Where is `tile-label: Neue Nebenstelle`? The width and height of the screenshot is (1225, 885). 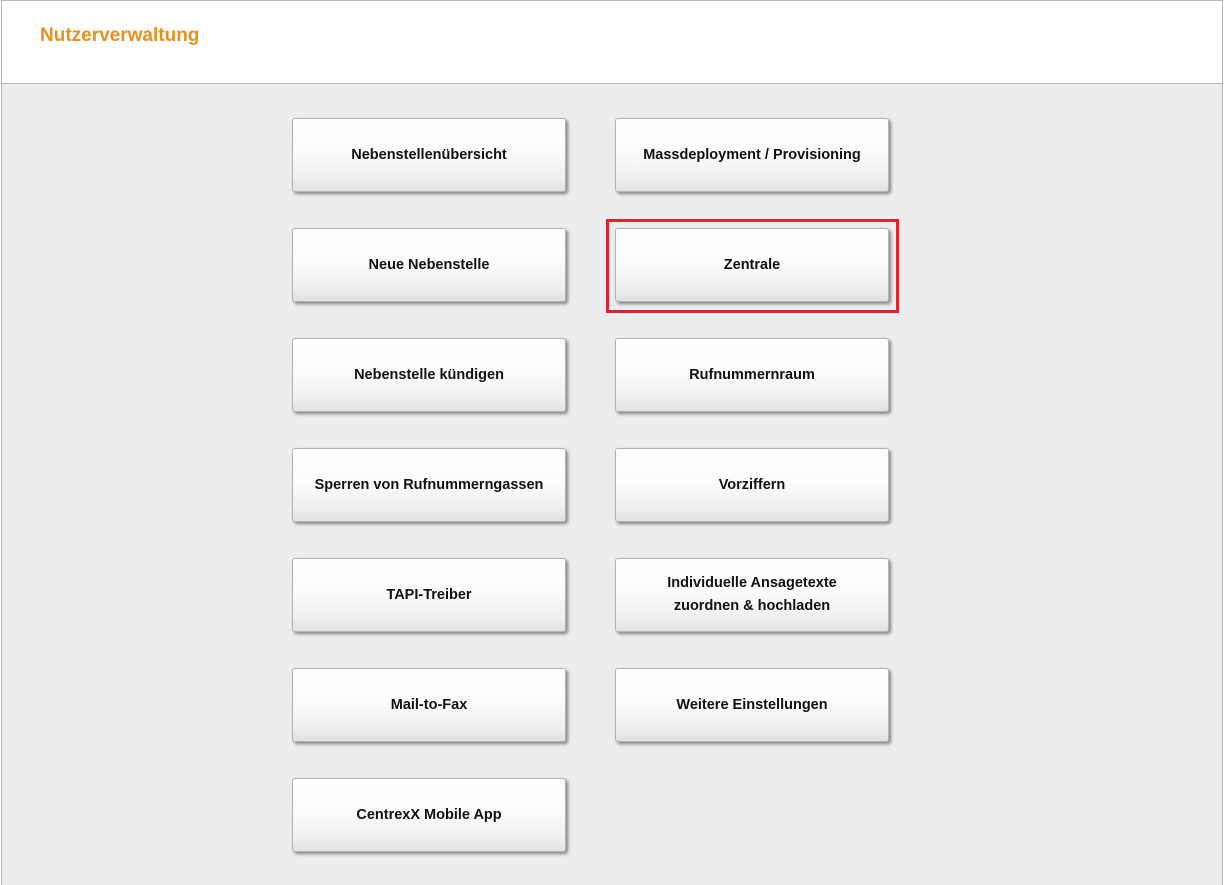 tile-label: Neue Nebenstelle is located at coordinates (429, 264).